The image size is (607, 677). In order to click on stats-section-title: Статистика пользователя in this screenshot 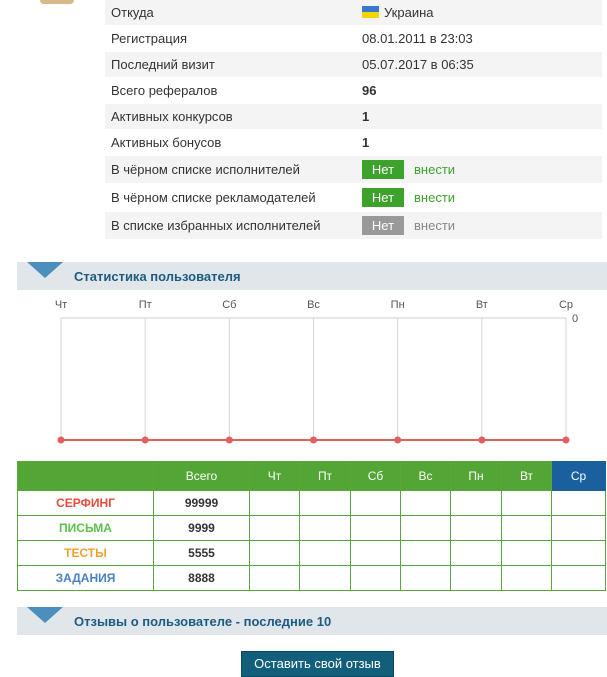, I will do `click(157, 276)`.